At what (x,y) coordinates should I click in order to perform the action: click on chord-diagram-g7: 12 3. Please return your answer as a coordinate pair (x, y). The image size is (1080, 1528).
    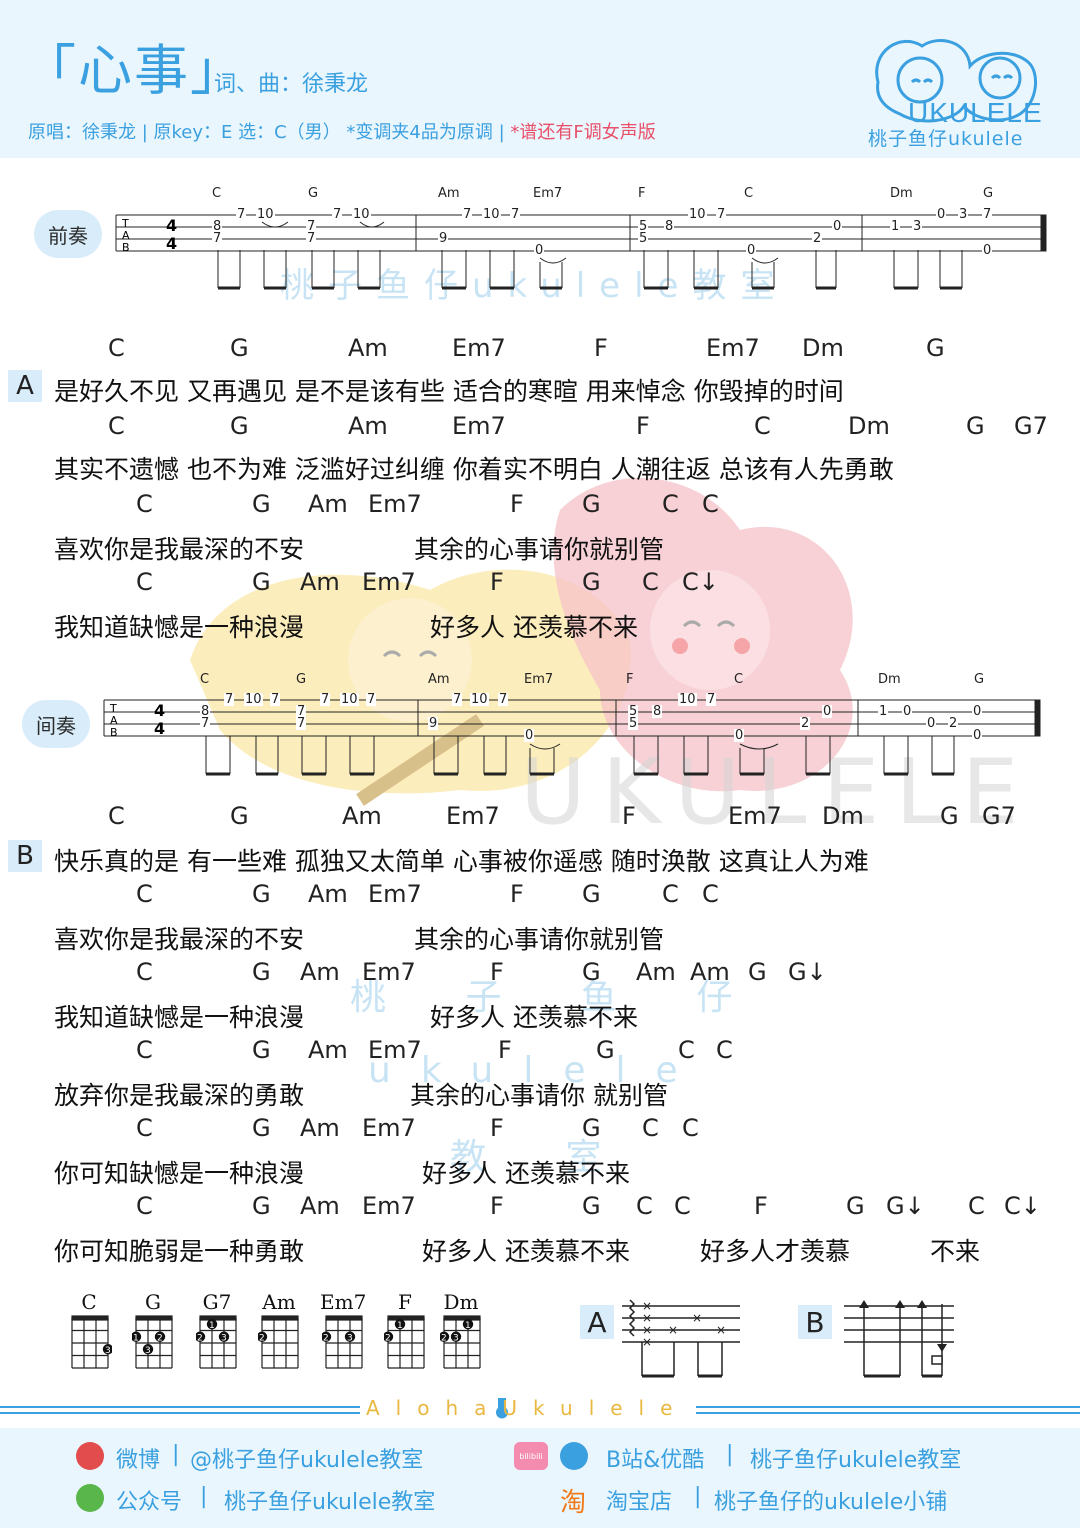
    Looking at the image, I should click on (216, 1342).